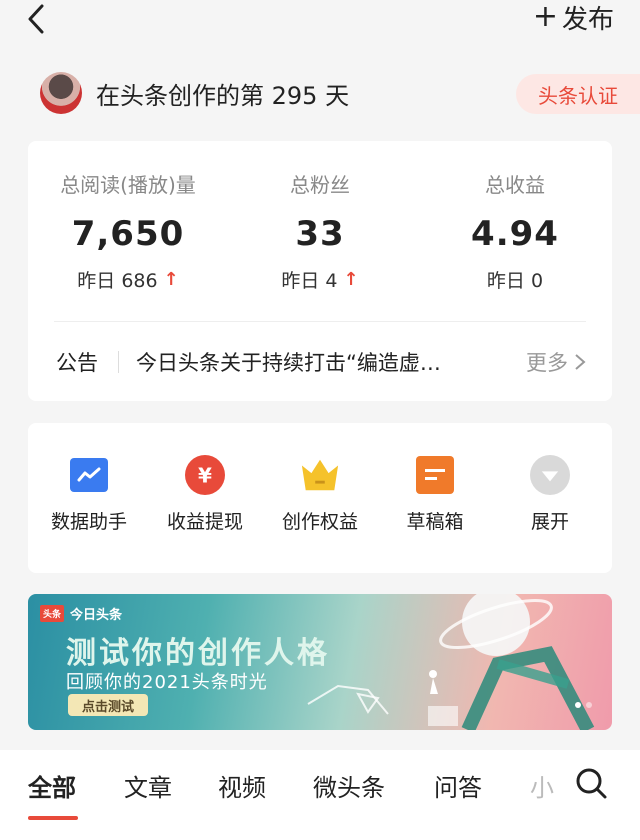  Describe the element at coordinates (515, 234) in the screenshot. I see `stat-value: 4.94` at that location.